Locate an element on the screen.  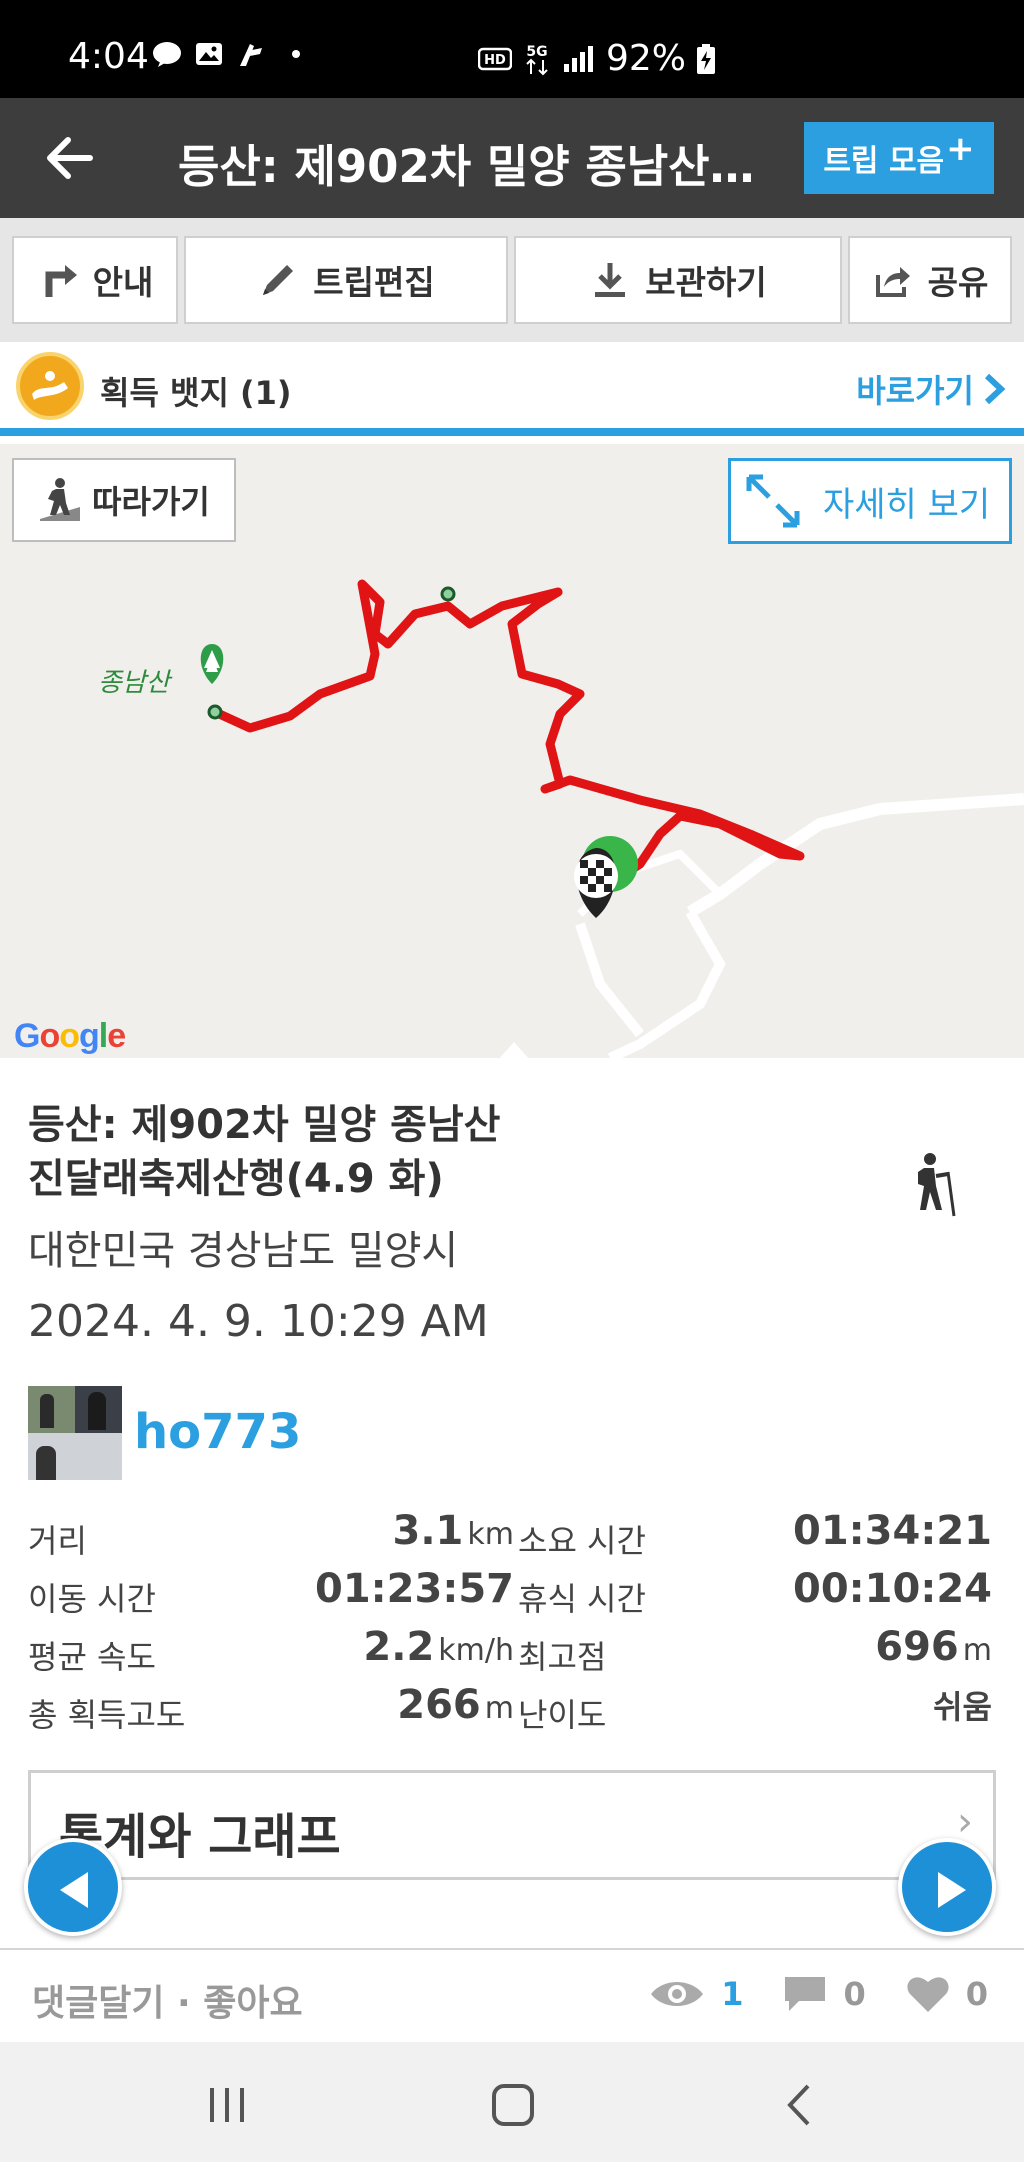
svg-text: HD is located at coordinates (495, 60).